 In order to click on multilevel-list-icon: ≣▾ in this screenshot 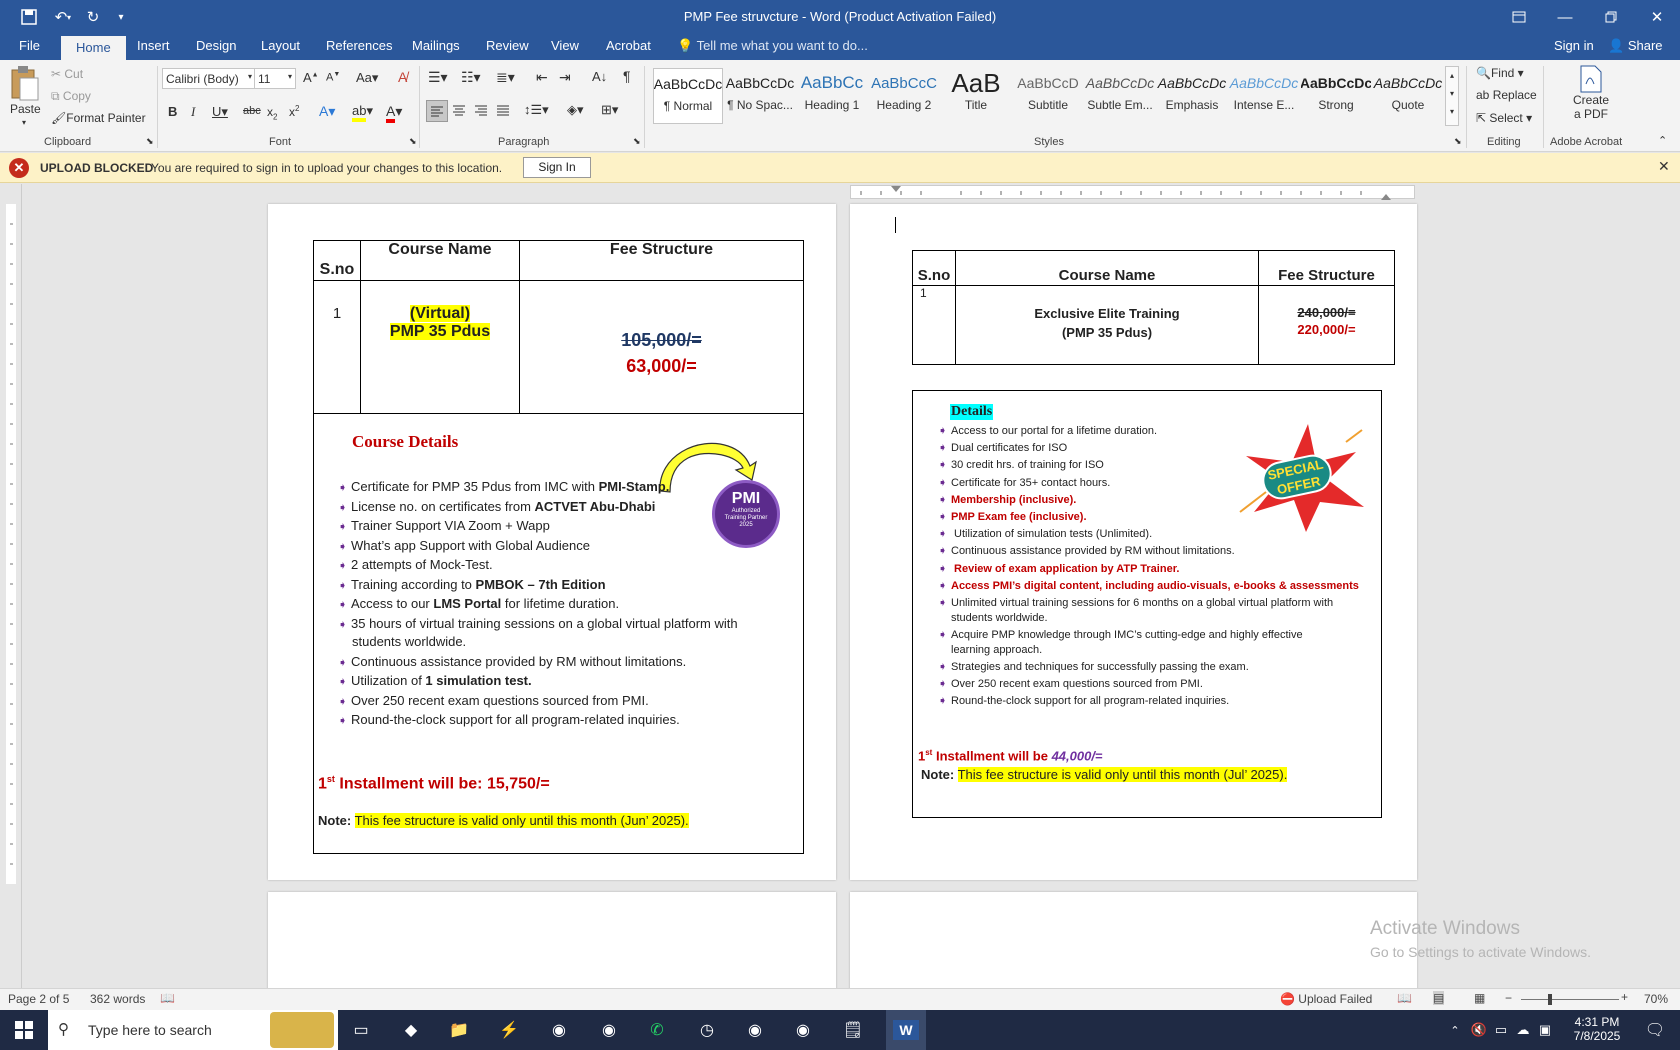, I will do `click(505, 77)`.